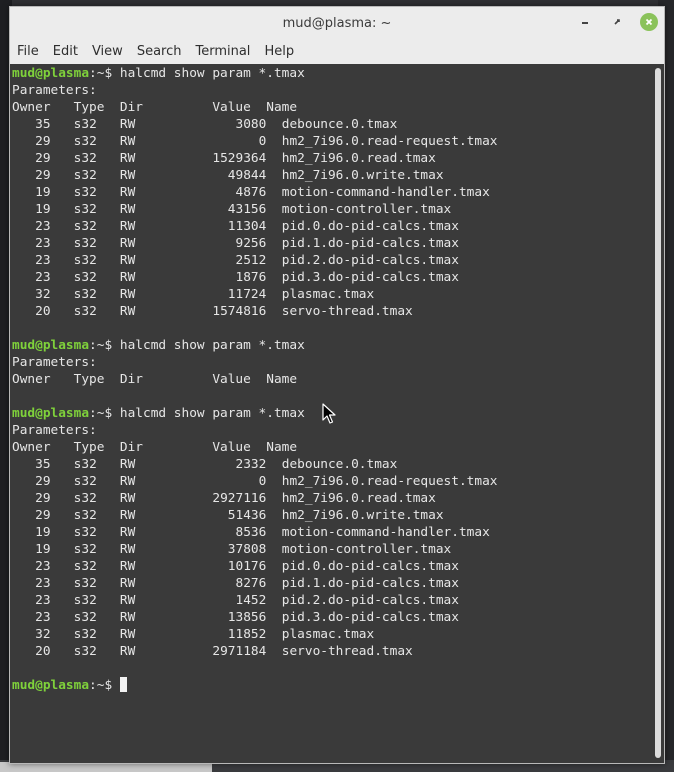 The image size is (674, 772). I want to click on window-title: mud@plasma: ~, so click(337, 23).